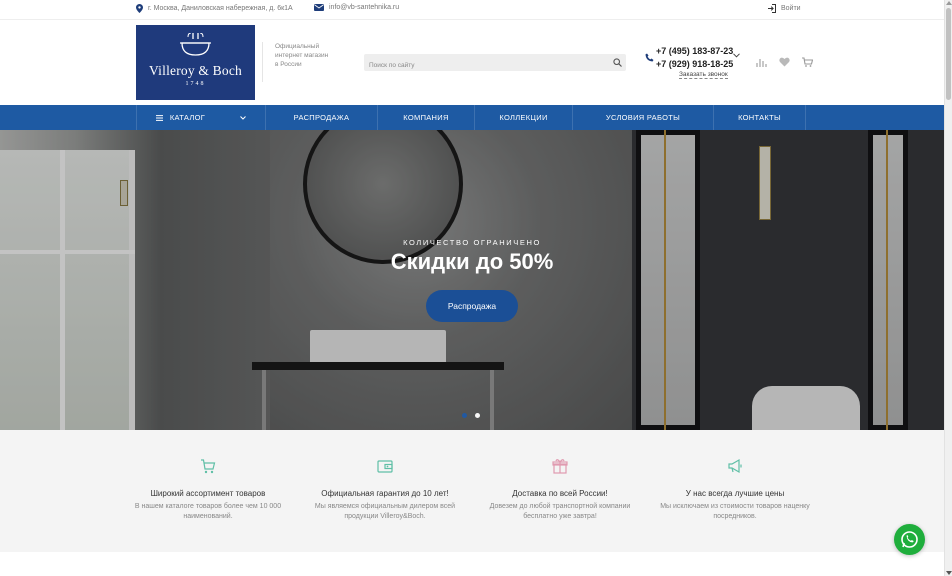 The image size is (952, 576). I want to click on phone-icon, so click(649, 57).